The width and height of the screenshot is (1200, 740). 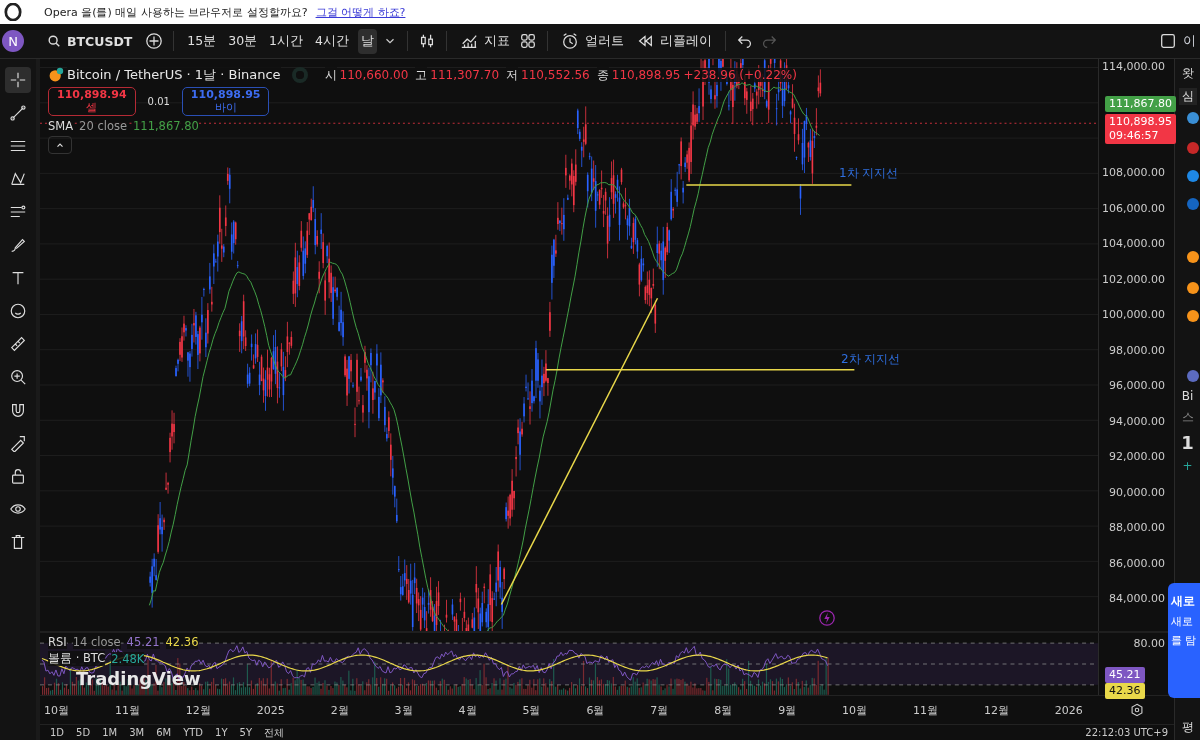 What do you see at coordinates (427, 41) in the screenshot?
I see `candlestick-icon` at bounding box center [427, 41].